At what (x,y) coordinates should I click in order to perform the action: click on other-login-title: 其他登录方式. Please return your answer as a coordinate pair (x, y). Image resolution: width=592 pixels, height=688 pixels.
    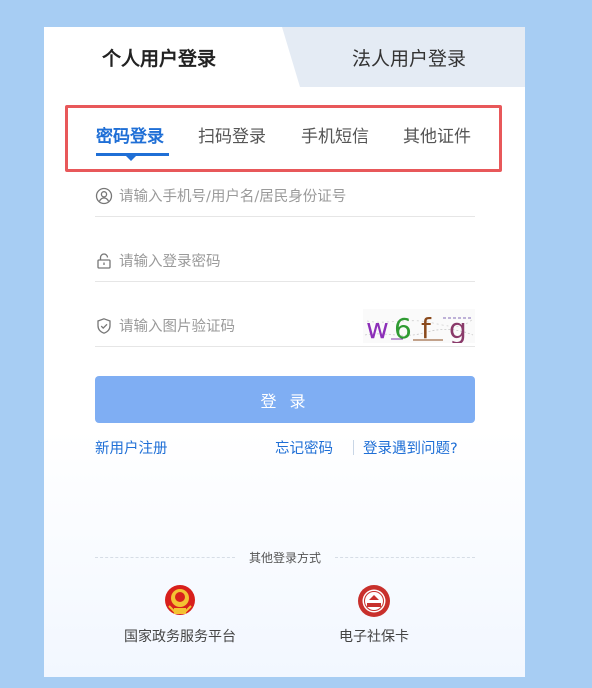
    Looking at the image, I should click on (285, 557).